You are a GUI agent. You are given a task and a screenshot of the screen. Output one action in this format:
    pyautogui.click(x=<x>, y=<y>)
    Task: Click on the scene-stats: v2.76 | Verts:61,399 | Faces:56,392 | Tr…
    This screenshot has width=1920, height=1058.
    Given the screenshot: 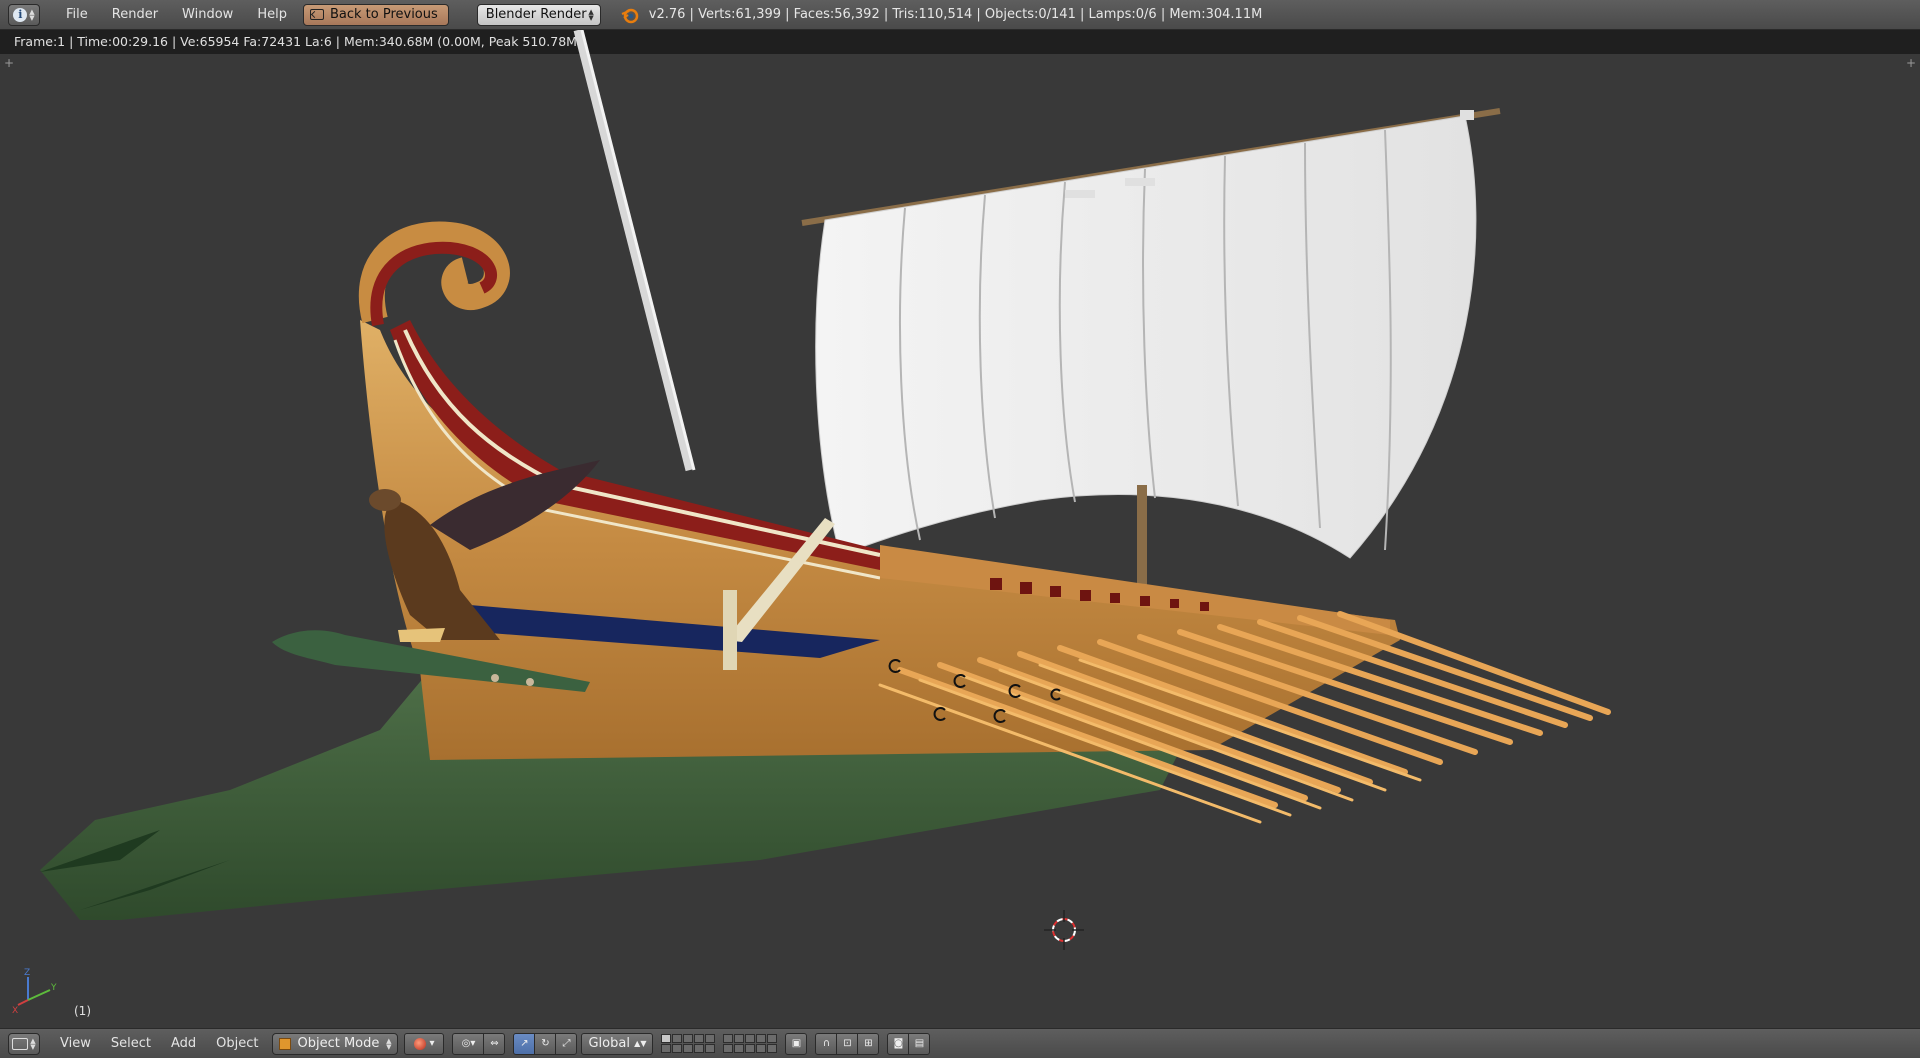 What is the action you would take?
    pyautogui.click(x=955, y=14)
    